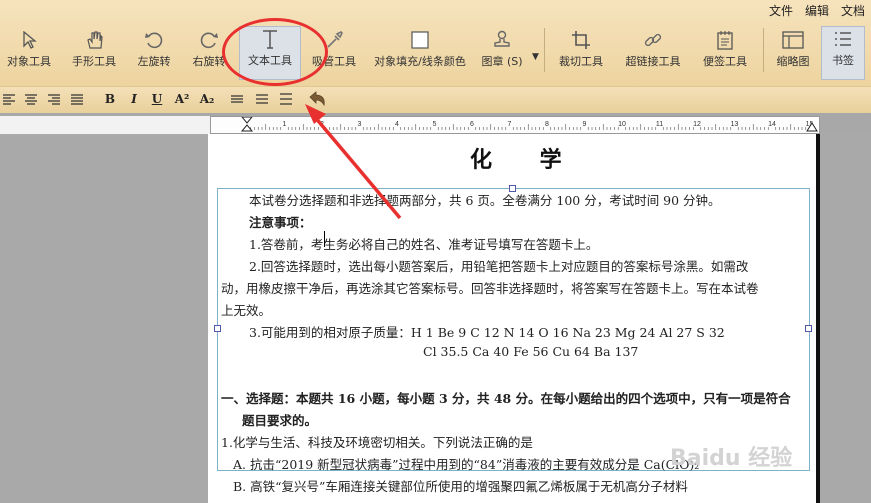  I want to click on hand-icon, so click(94, 40).